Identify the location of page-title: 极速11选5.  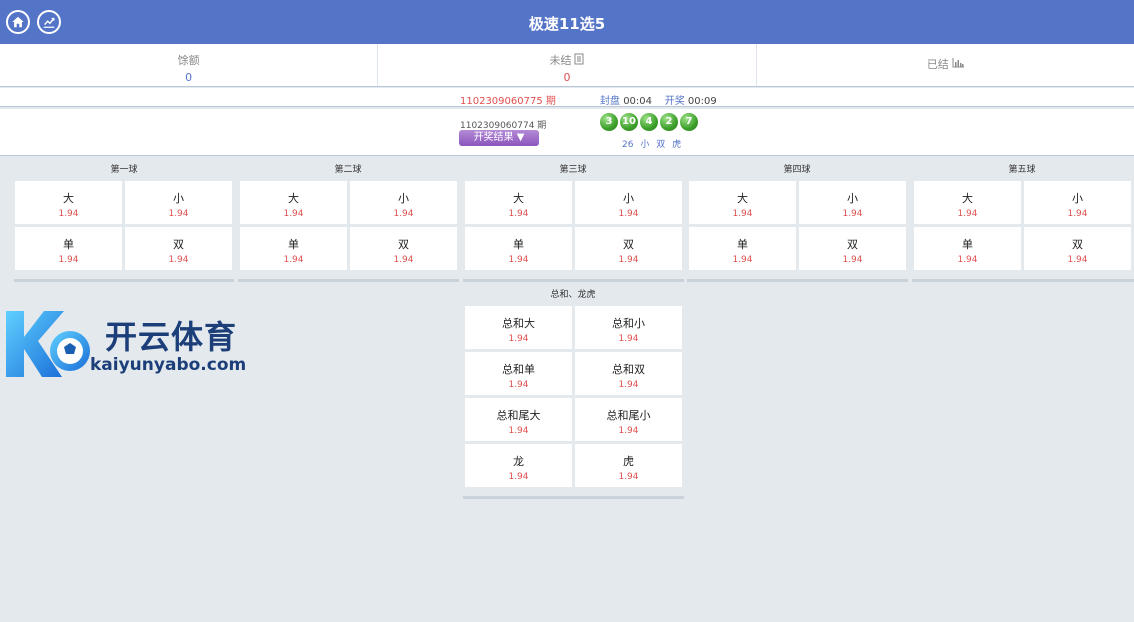
(567, 24).